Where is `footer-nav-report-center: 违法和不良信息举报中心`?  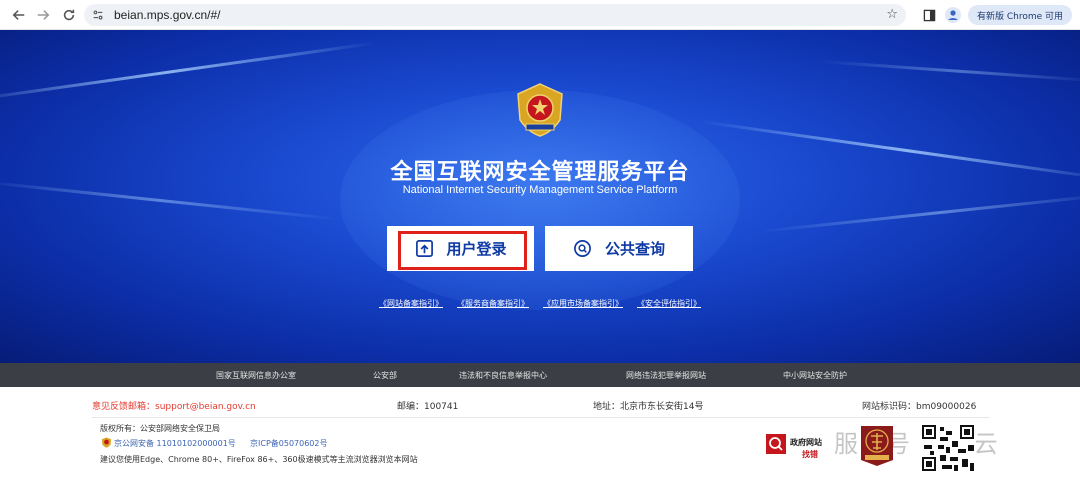 footer-nav-report-center: 违法和不良信息举报中心 is located at coordinates (503, 375).